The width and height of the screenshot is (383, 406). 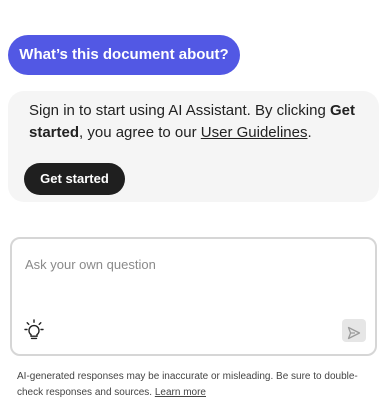 I want to click on question-input, so click(x=190, y=264).